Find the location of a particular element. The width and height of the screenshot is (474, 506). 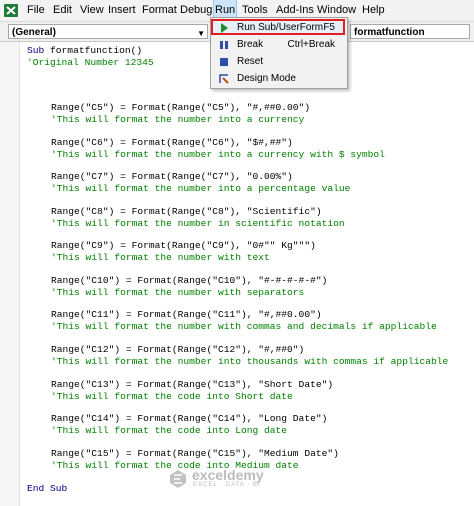

procedure-dropdown-value: formatfunction is located at coordinates (389, 32).